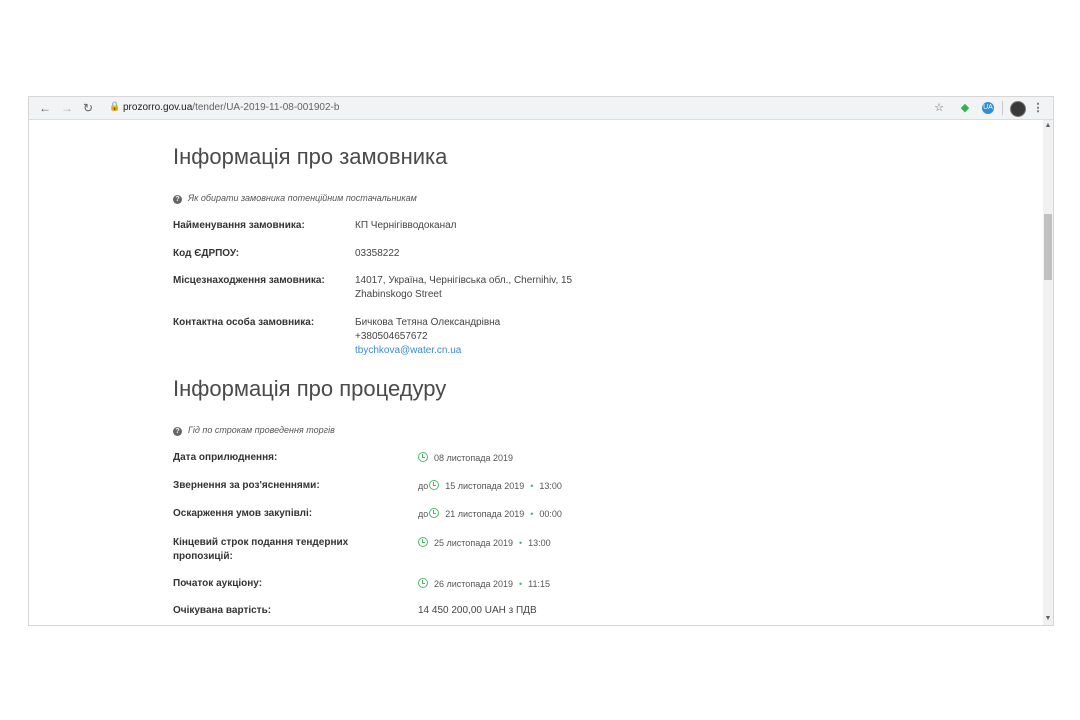 The image size is (1080, 720). What do you see at coordinates (477, 610) in the screenshot?
I see `expected-value-amount: 14 450 200,00 UAH з ПДВ` at bounding box center [477, 610].